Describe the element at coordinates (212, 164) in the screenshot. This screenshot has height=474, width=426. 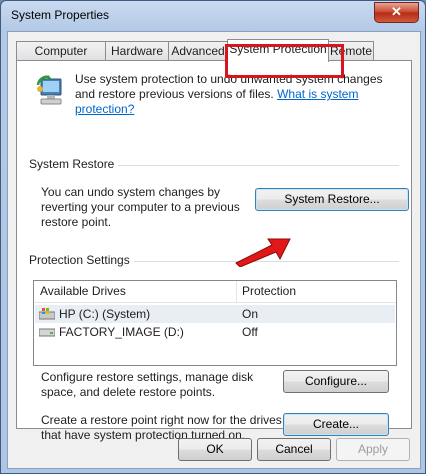
I see `system-restore-group: System Restore` at that location.